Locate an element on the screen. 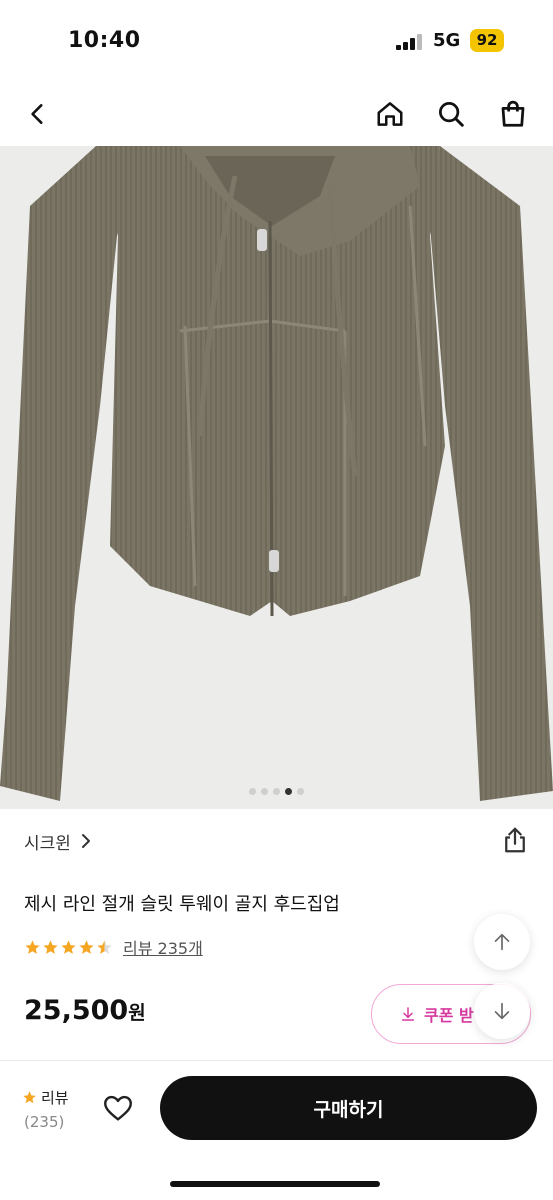 This screenshot has height=1200, width=553. home-indicator is located at coordinates (275, 1184).